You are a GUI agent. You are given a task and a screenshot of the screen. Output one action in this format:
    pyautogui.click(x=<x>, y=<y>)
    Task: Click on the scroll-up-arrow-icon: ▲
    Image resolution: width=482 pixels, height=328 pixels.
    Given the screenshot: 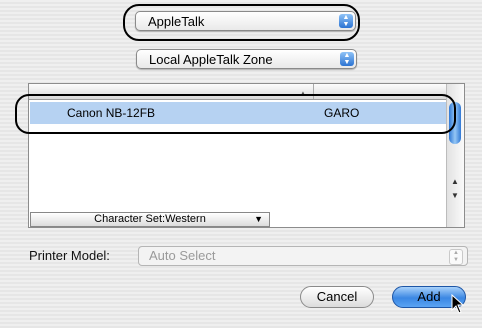 What is the action you would take?
    pyautogui.click(x=455, y=181)
    